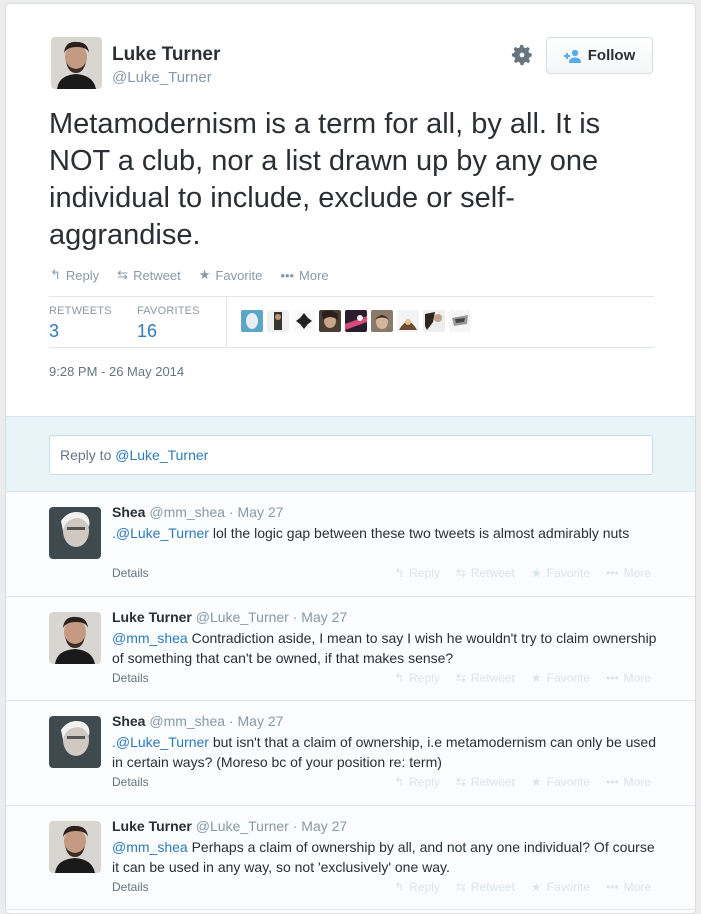 The height and width of the screenshot is (914, 701). I want to click on follow-button: Follow, so click(599, 55).